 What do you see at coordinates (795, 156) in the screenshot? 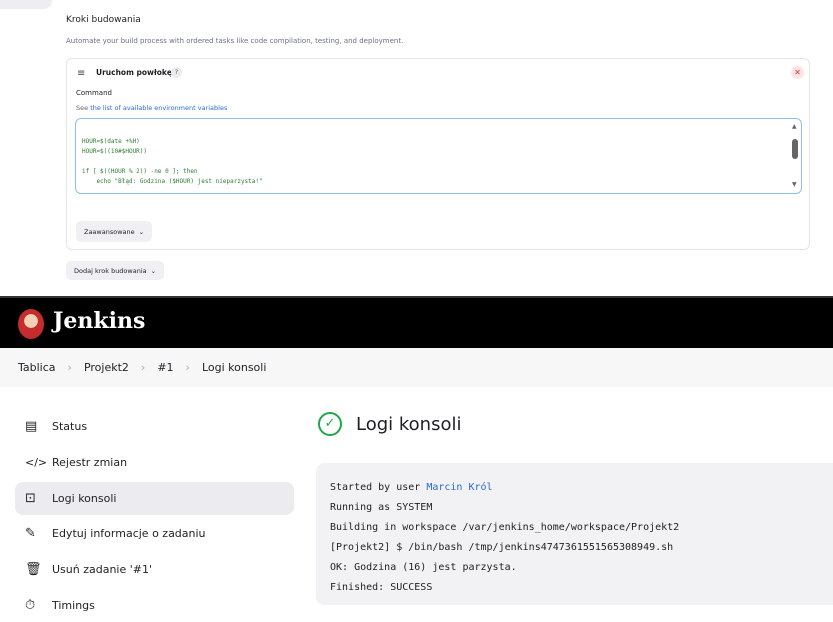
I see `scrollbar: ▲ ▼` at bounding box center [795, 156].